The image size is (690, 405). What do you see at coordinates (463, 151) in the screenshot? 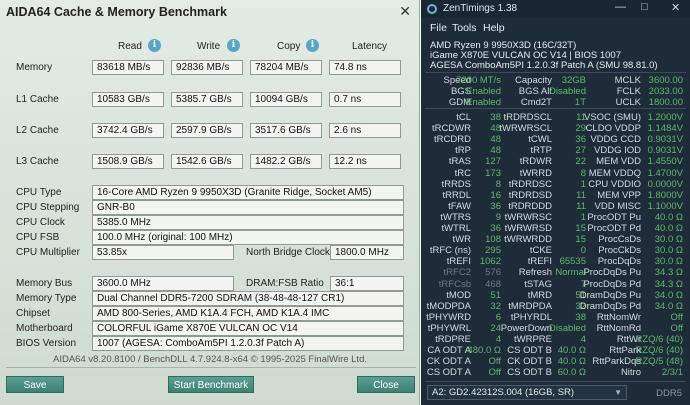
I see `timing-label: tRP` at bounding box center [463, 151].